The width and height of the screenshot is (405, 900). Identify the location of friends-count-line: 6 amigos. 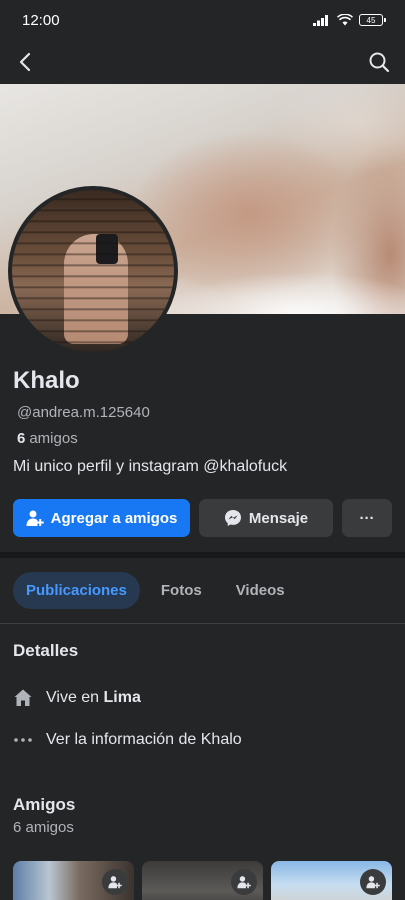
(47, 438).